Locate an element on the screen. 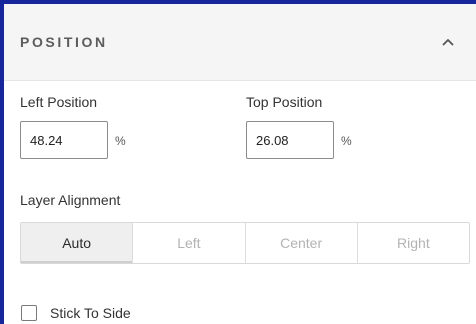 The height and width of the screenshot is (324, 476). top-position-input is located at coordinates (290, 140).